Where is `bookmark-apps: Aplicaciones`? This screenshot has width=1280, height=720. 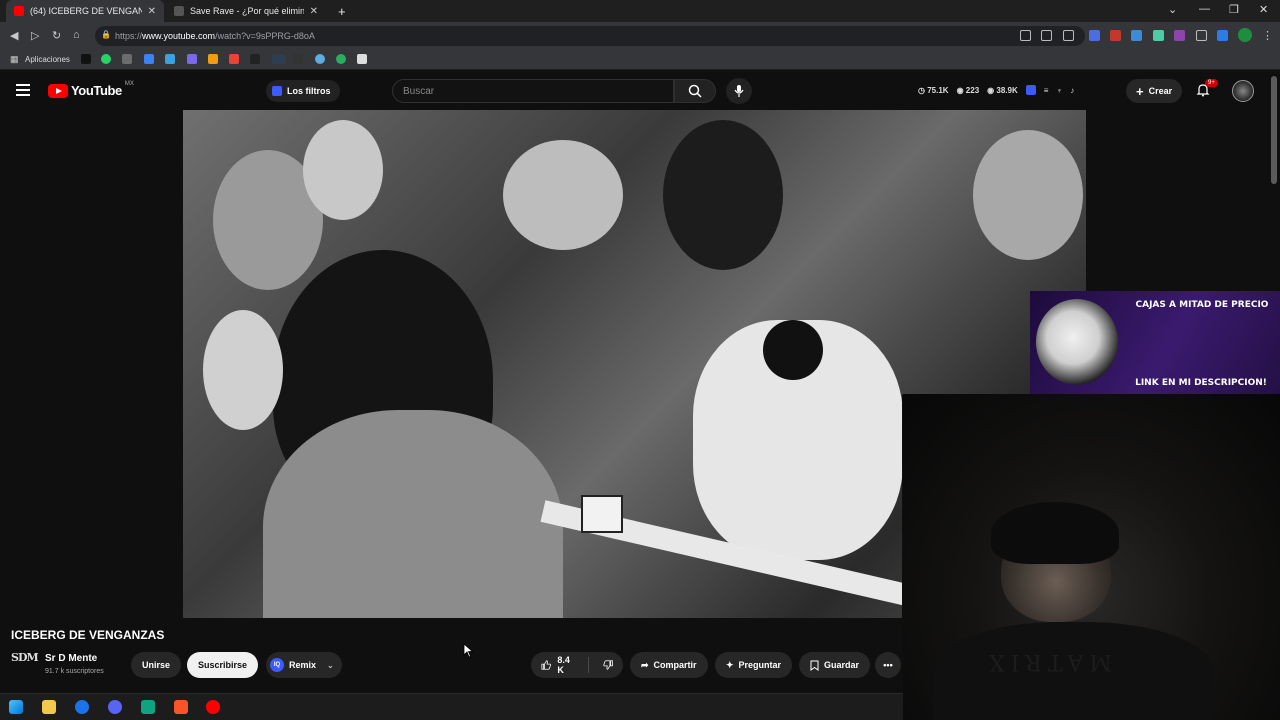
bookmark-apps: Aplicaciones is located at coordinates (47, 59).